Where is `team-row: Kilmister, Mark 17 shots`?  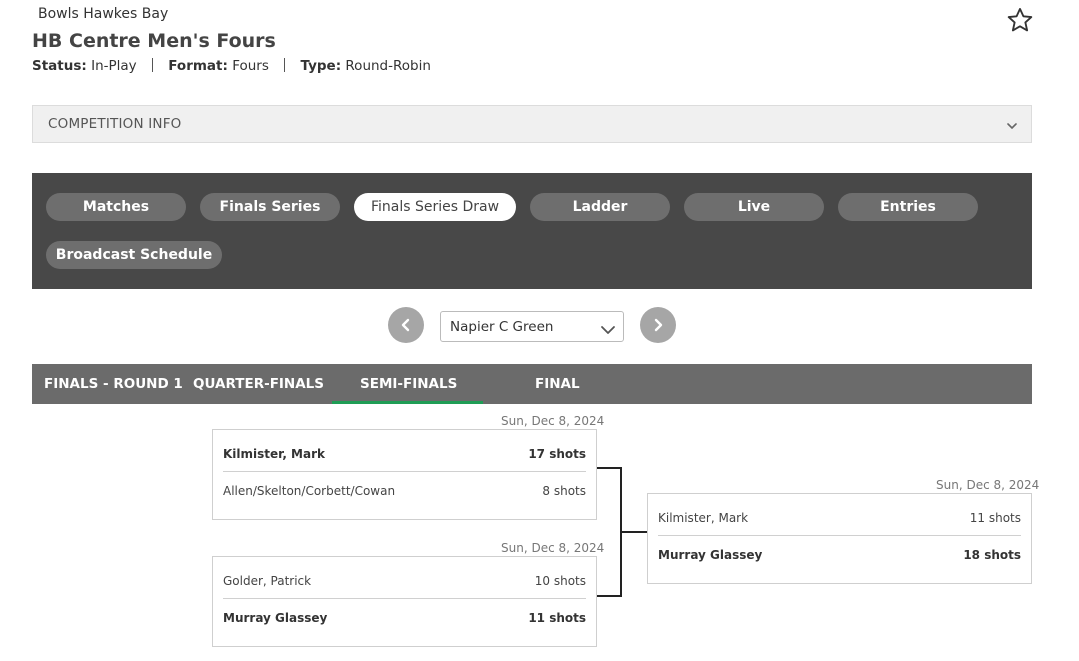 team-row: Kilmister, Mark 17 shots is located at coordinates (404, 453).